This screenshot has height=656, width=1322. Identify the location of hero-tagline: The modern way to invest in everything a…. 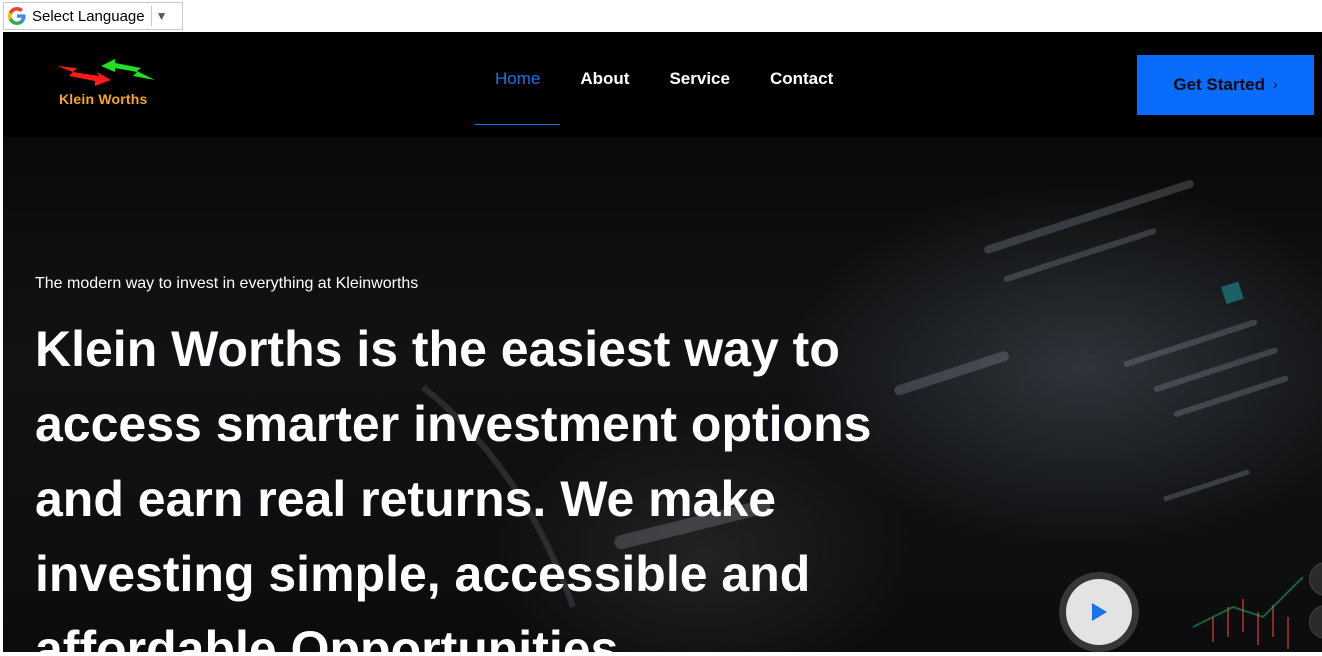
(227, 283).